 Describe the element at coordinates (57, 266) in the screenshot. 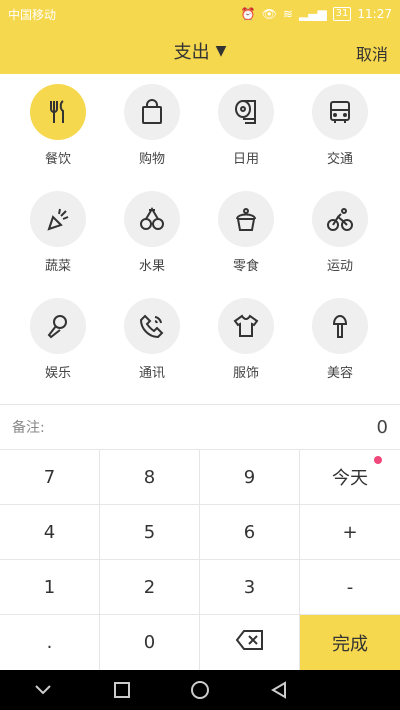

I see `category-label: 蔬菜` at that location.